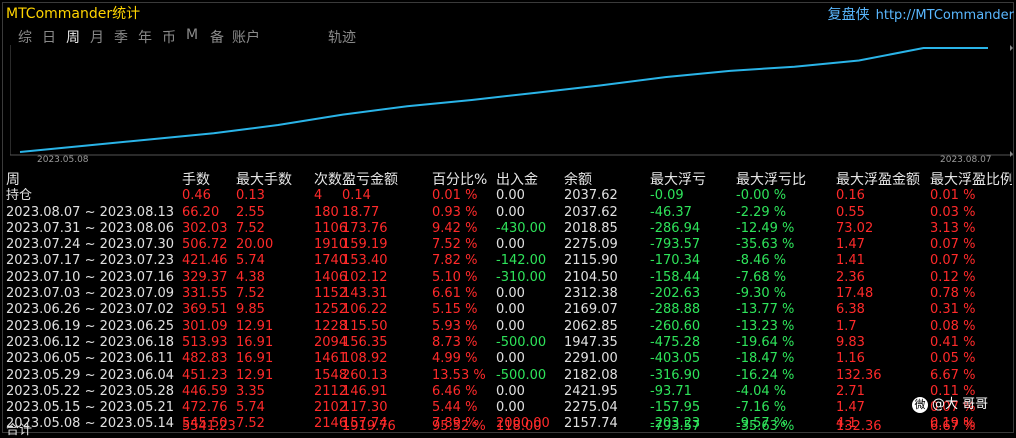 This screenshot has width=1016, height=438. What do you see at coordinates (529, 180) in the screenshot?
I see `column-header: 出入金` at bounding box center [529, 180].